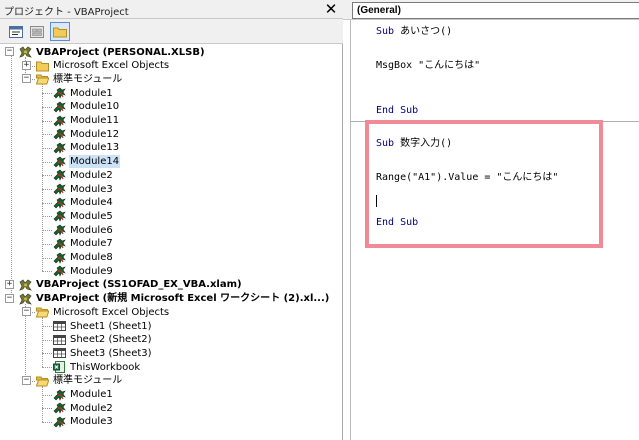 Image resolution: width=639 pixels, height=440 pixels. What do you see at coordinates (37, 31) in the screenshot?
I see `view-object-button` at bounding box center [37, 31].